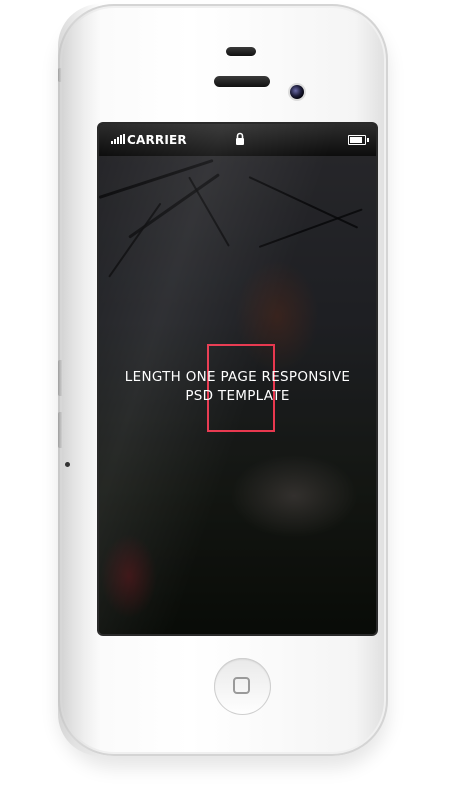  I want to click on volume-up-button, so click(60, 378).